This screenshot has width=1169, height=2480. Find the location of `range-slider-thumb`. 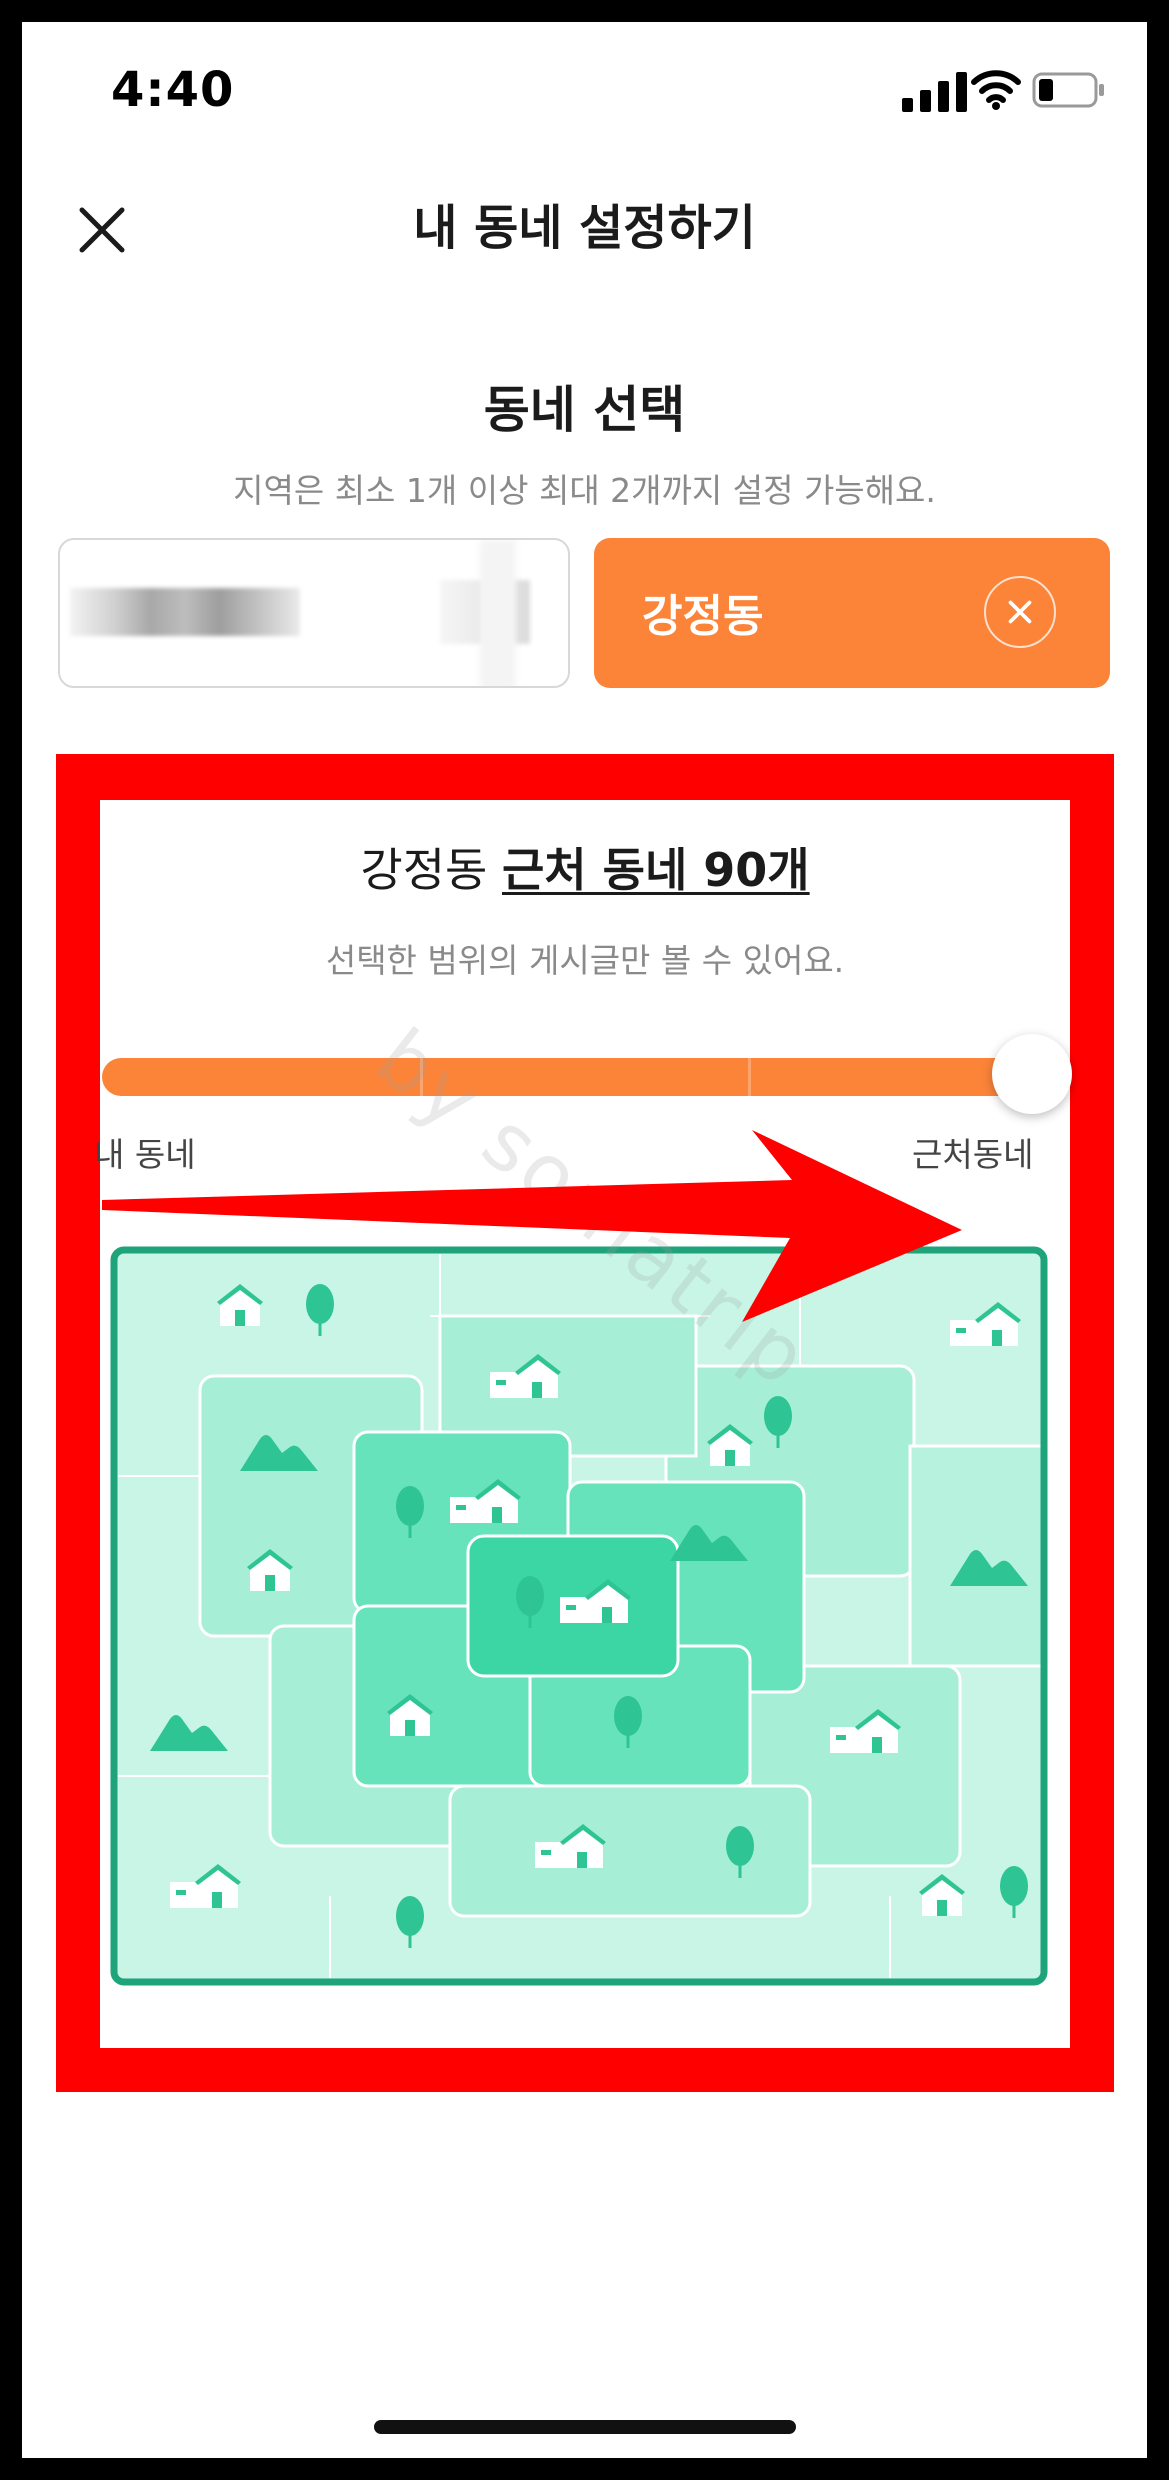

range-slider-thumb is located at coordinates (1032, 1074).